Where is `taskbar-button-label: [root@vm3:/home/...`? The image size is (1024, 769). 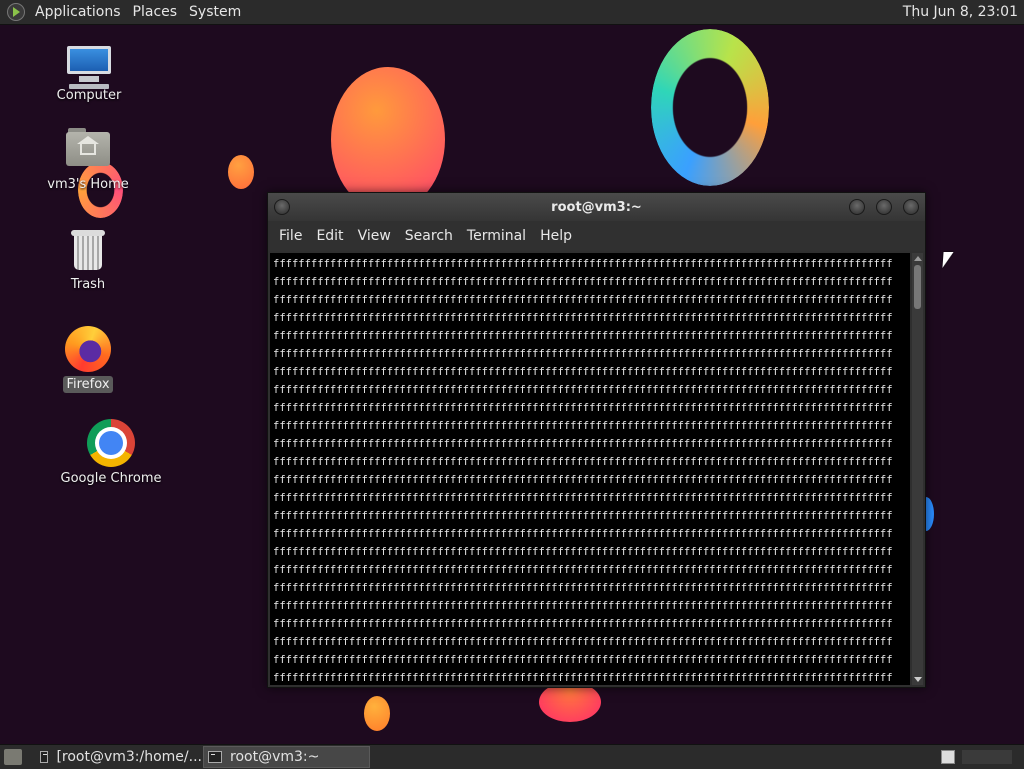
taskbar-button-label: [root@vm3:/home/... is located at coordinates (129, 757).